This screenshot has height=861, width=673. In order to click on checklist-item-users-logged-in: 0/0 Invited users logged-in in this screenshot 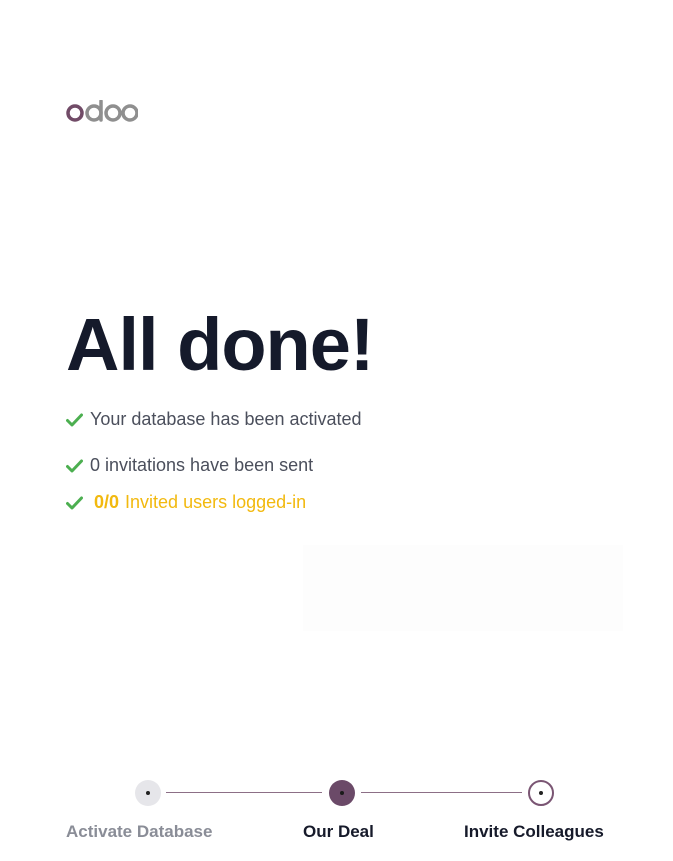, I will do `click(186, 502)`.